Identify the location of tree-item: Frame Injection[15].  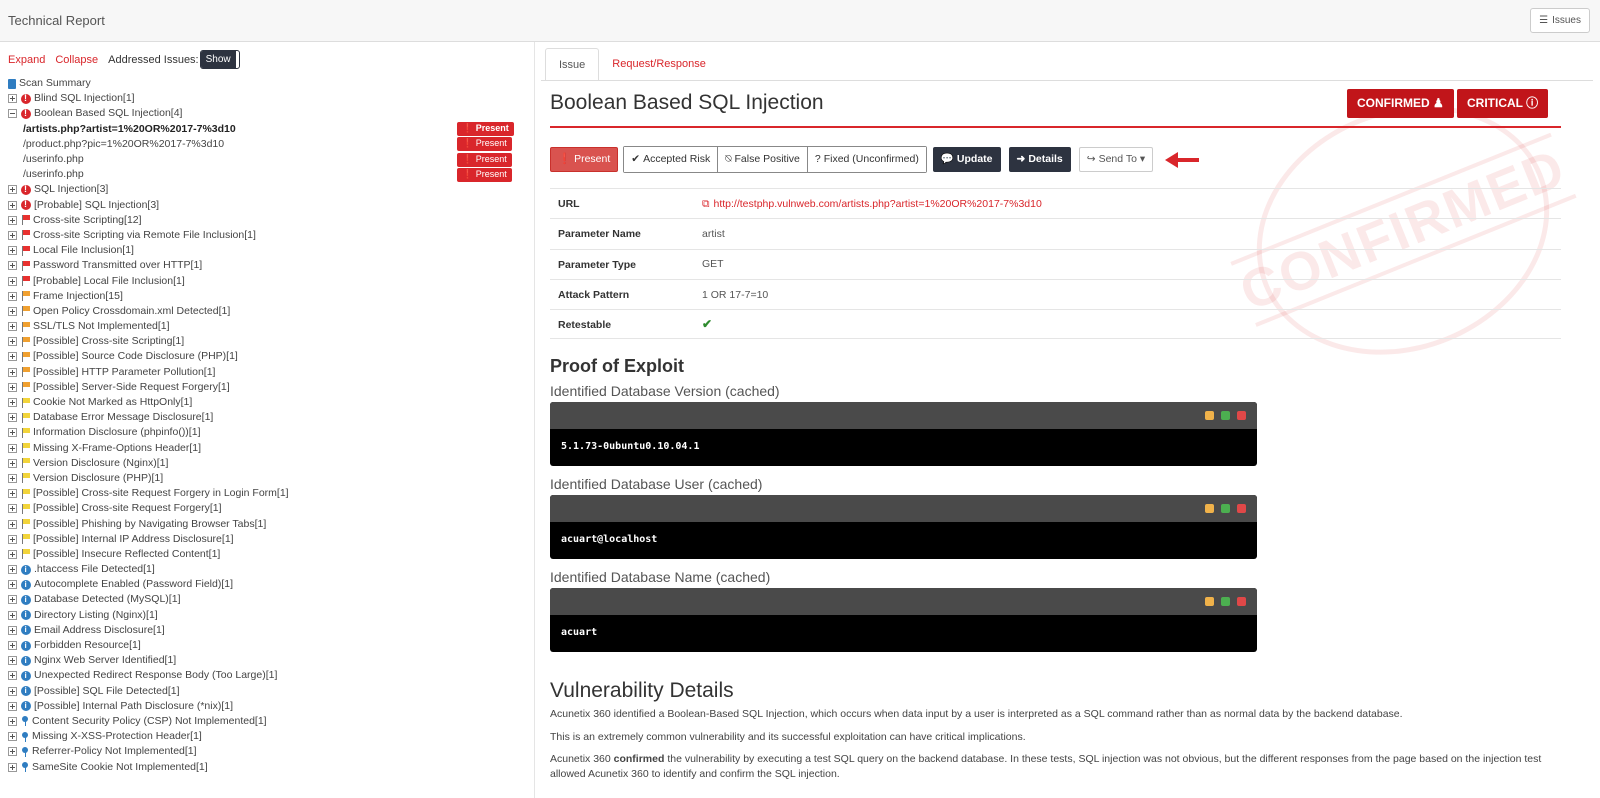
(268, 296).